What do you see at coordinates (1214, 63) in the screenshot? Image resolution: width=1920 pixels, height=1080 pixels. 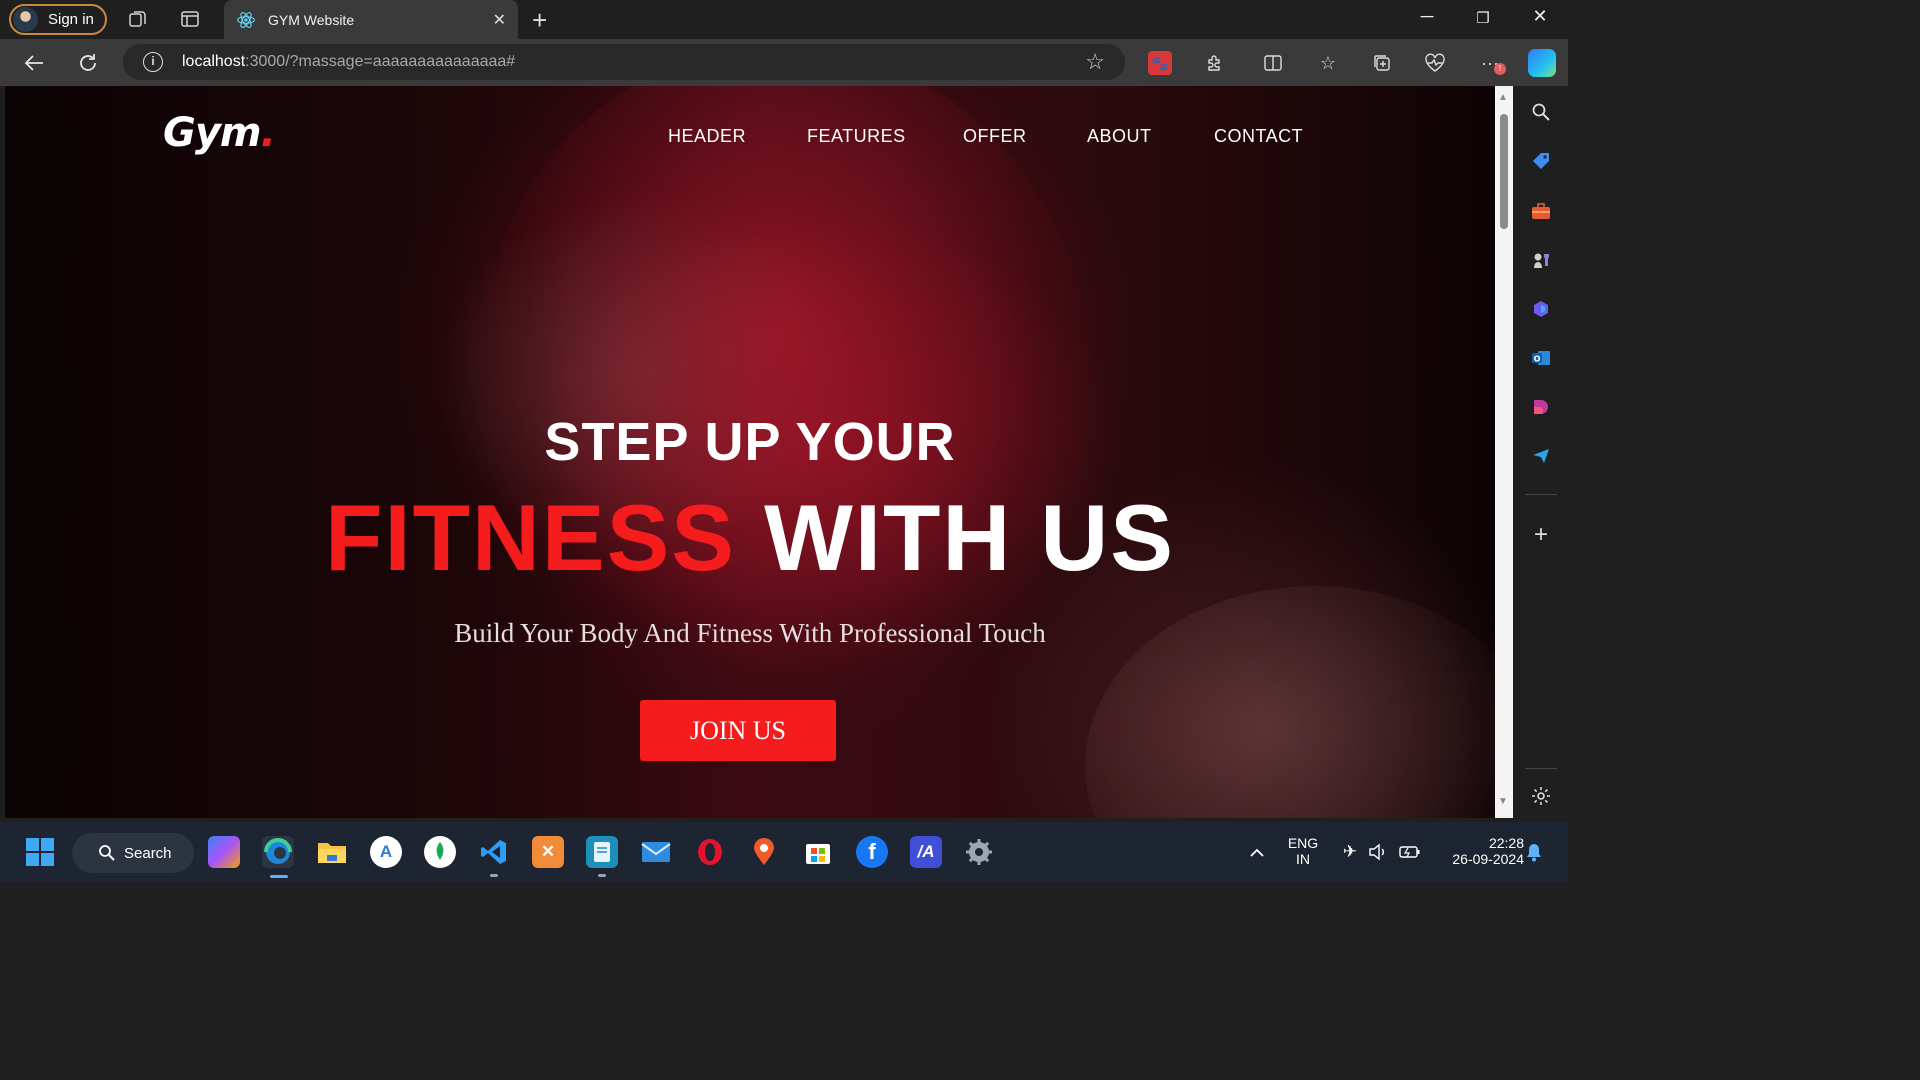 I see `extensions-puzzle-icon` at bounding box center [1214, 63].